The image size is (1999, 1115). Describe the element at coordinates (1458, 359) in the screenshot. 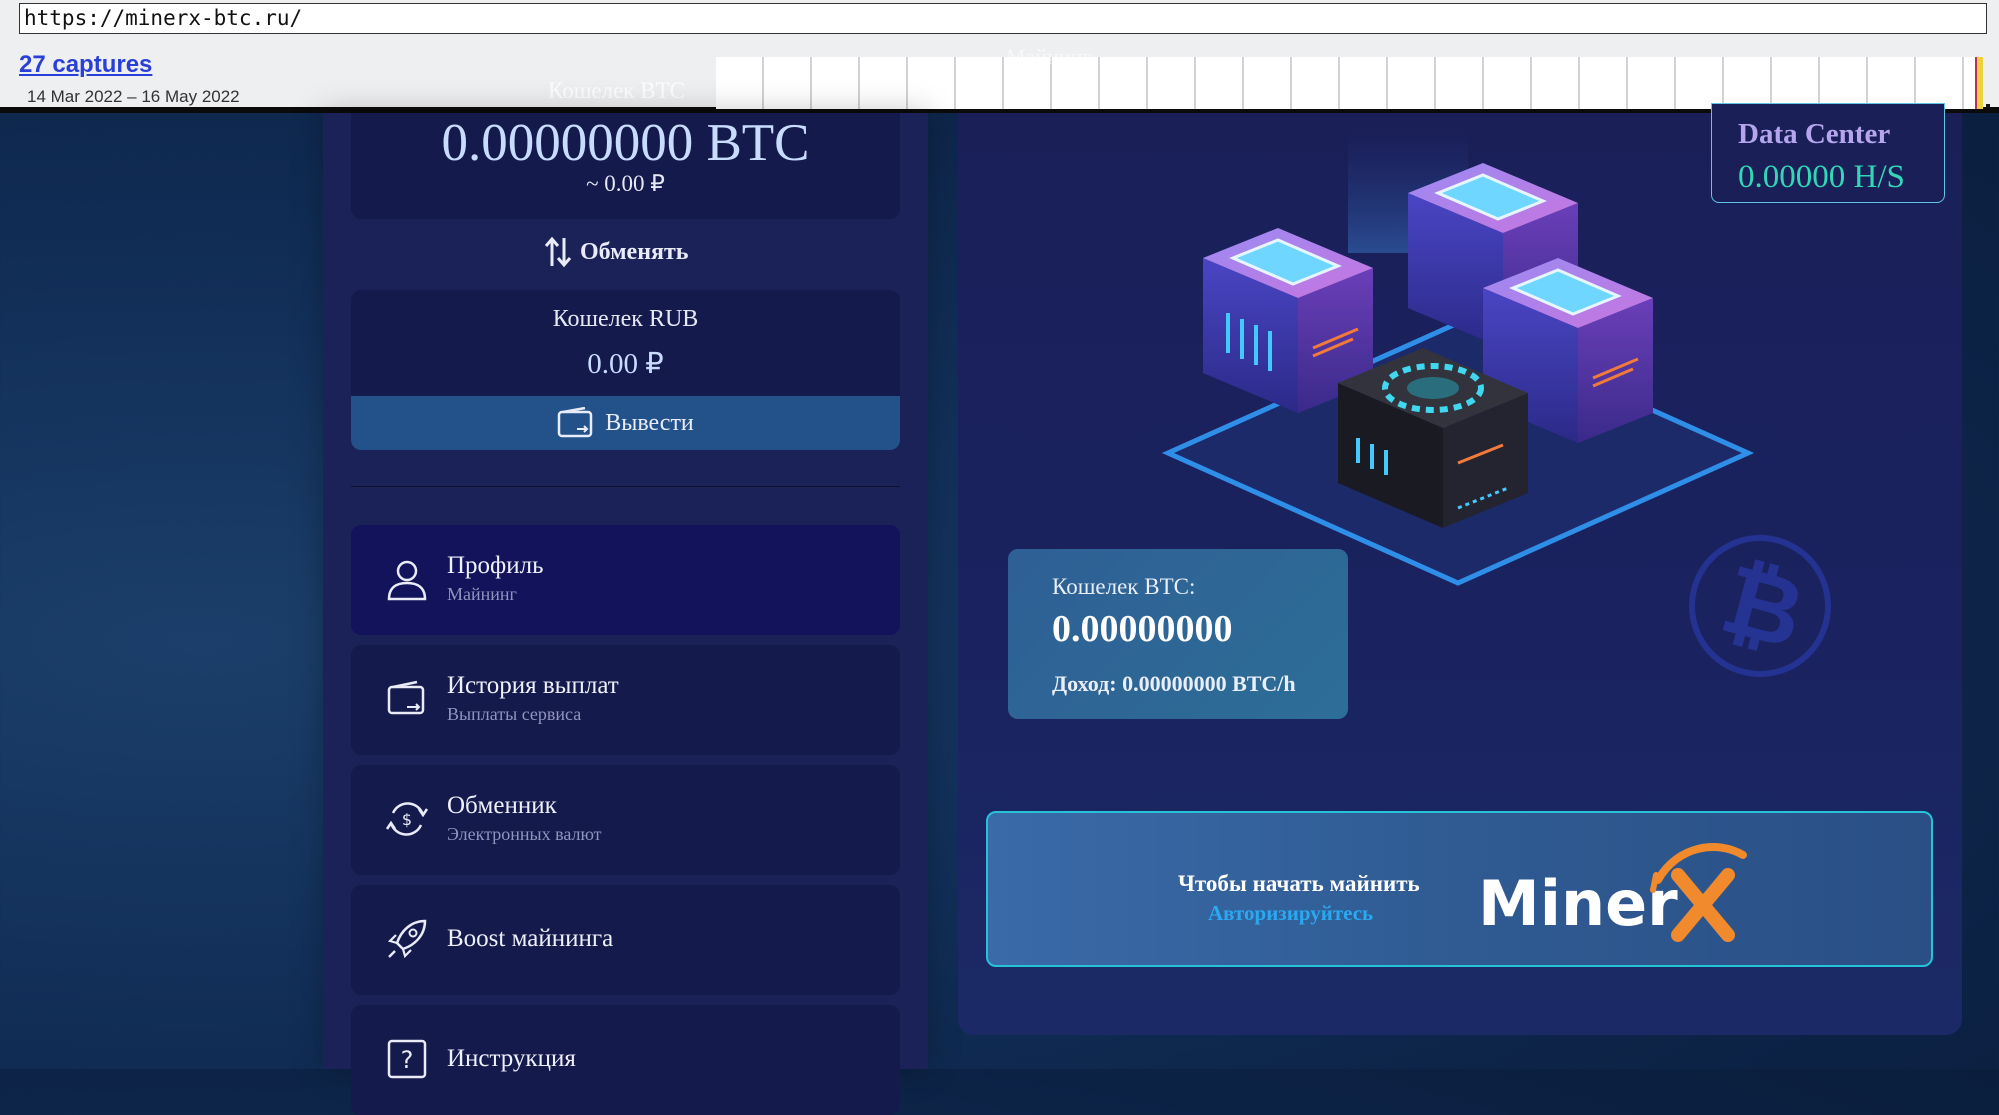

I see `data-center-servers-illustration` at that location.